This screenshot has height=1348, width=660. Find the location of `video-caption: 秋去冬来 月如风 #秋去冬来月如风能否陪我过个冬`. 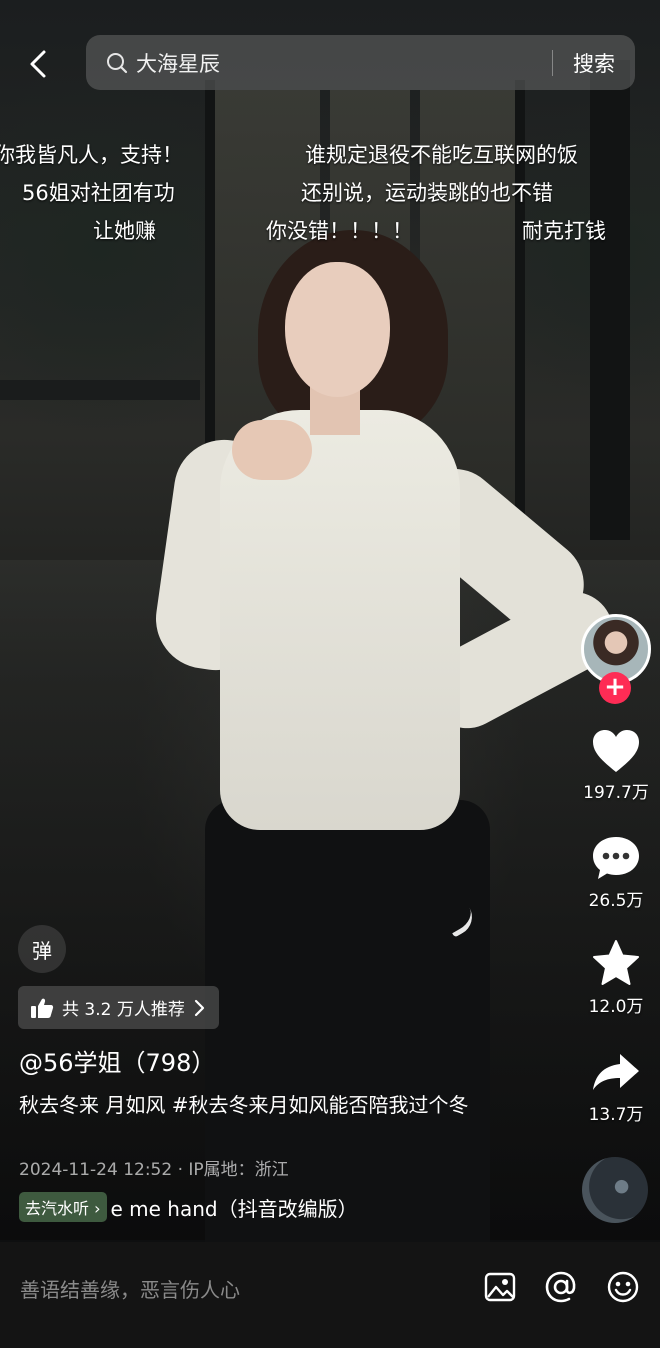

video-caption: 秋去冬来 月如风 #秋去冬来月如风能否陪我过个冬 is located at coordinates (264, 1105).